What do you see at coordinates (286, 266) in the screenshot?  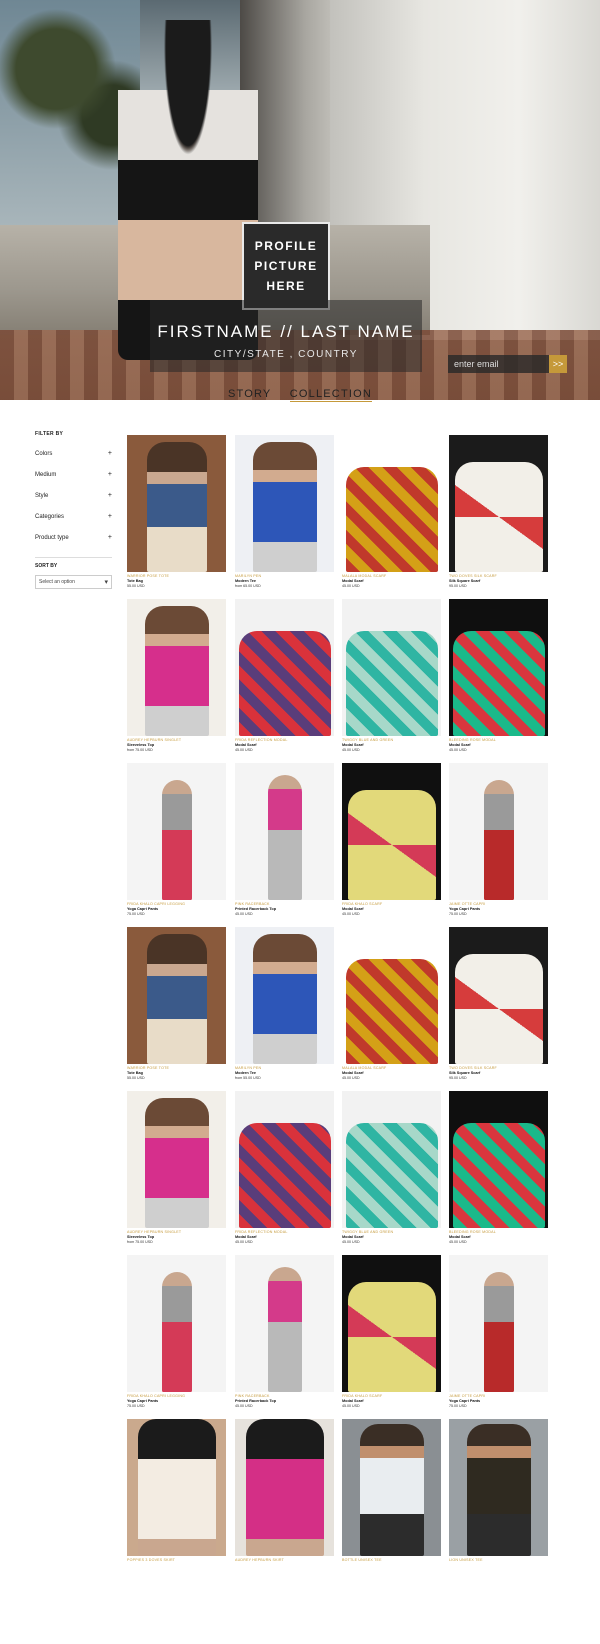 I see `profile-picture-placeholder: PROFILE PICTURE HERE` at bounding box center [286, 266].